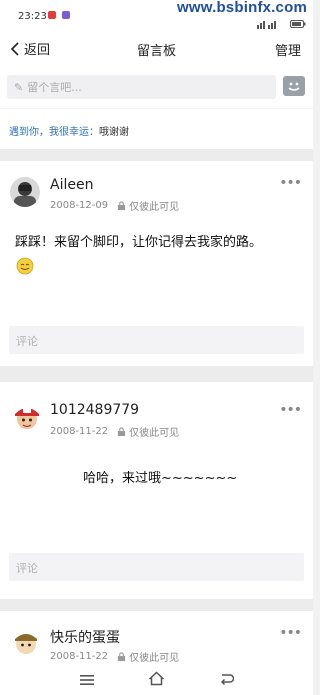 This screenshot has width=320, height=695. I want to click on system-nav-bar, so click(156, 680).